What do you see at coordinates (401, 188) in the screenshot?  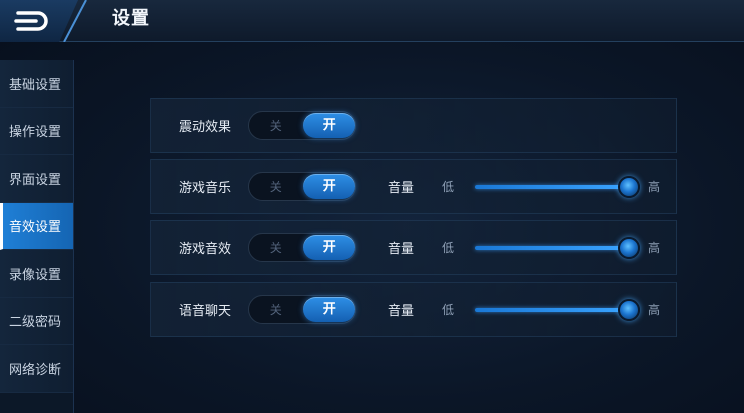 I see `music-volume-label: 音量` at bounding box center [401, 188].